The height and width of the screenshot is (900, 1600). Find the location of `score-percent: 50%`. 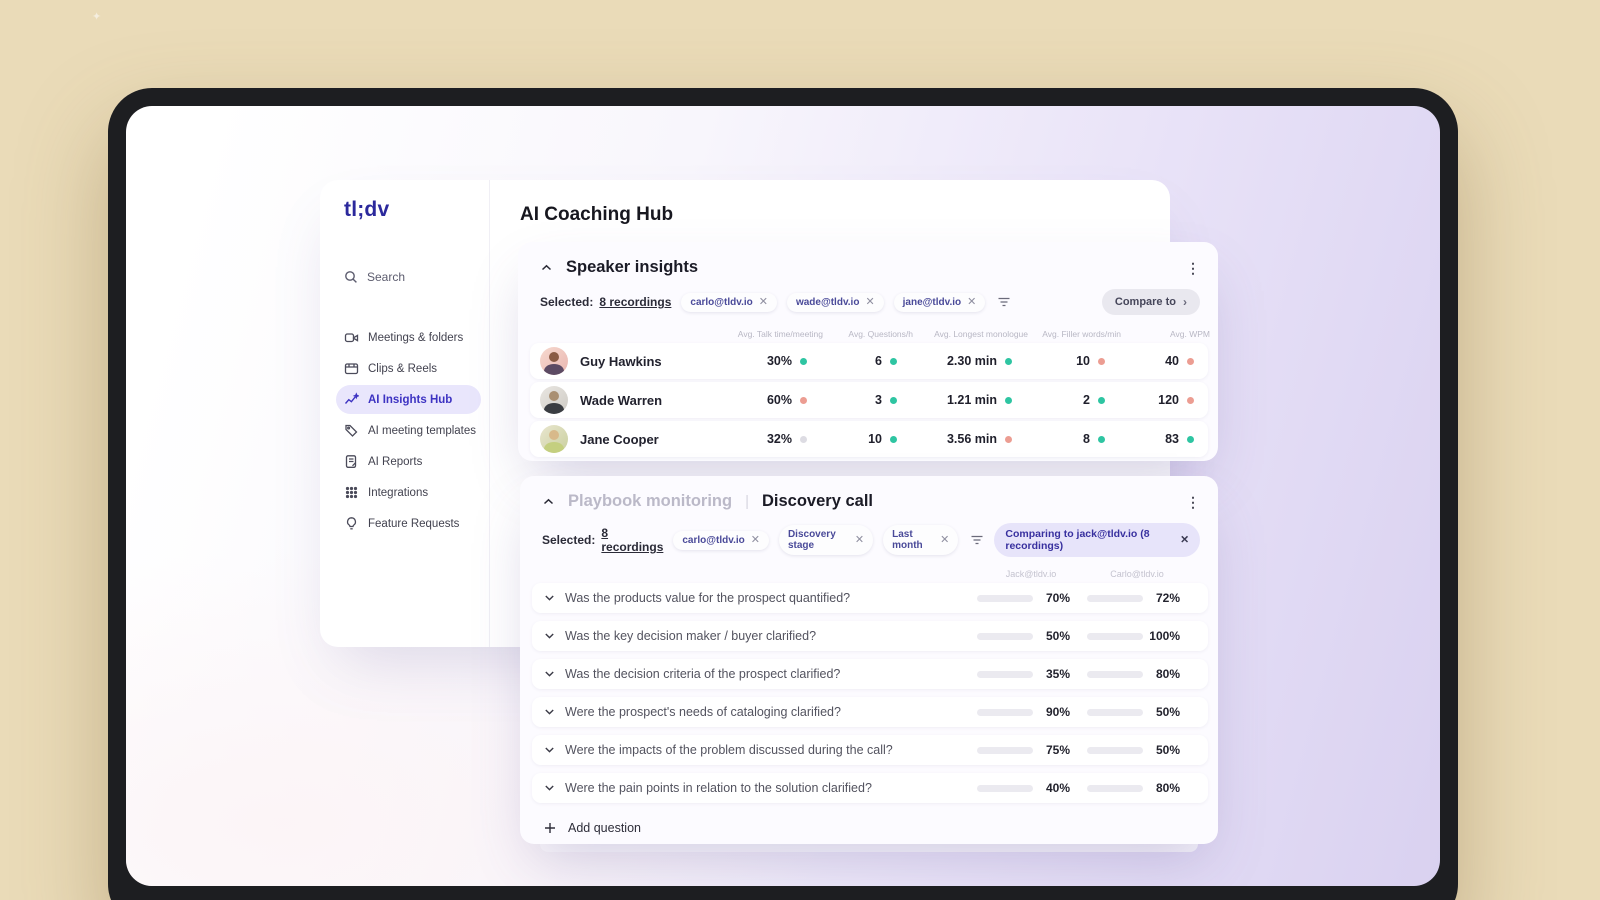

score-percent: 50% is located at coordinates (1167, 712).